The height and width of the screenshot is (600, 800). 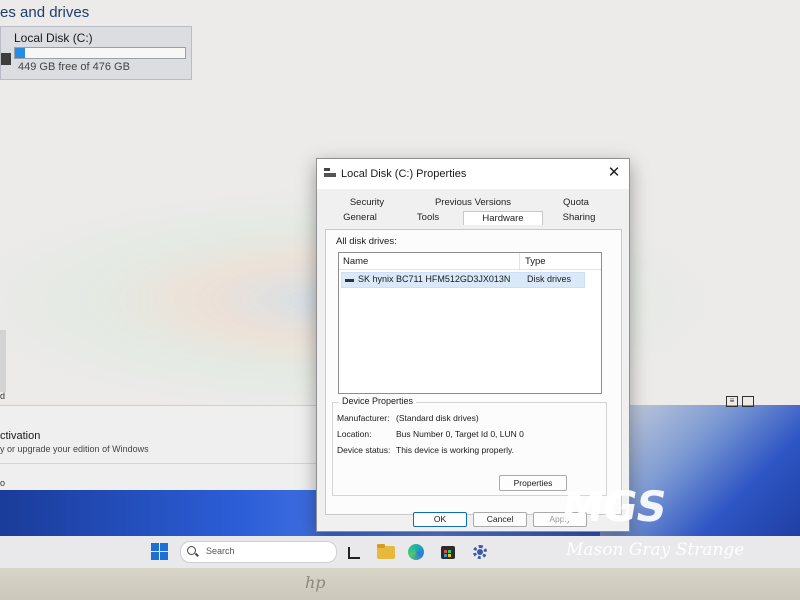 What do you see at coordinates (367, 202) in the screenshot?
I see `tab-security: Security` at bounding box center [367, 202].